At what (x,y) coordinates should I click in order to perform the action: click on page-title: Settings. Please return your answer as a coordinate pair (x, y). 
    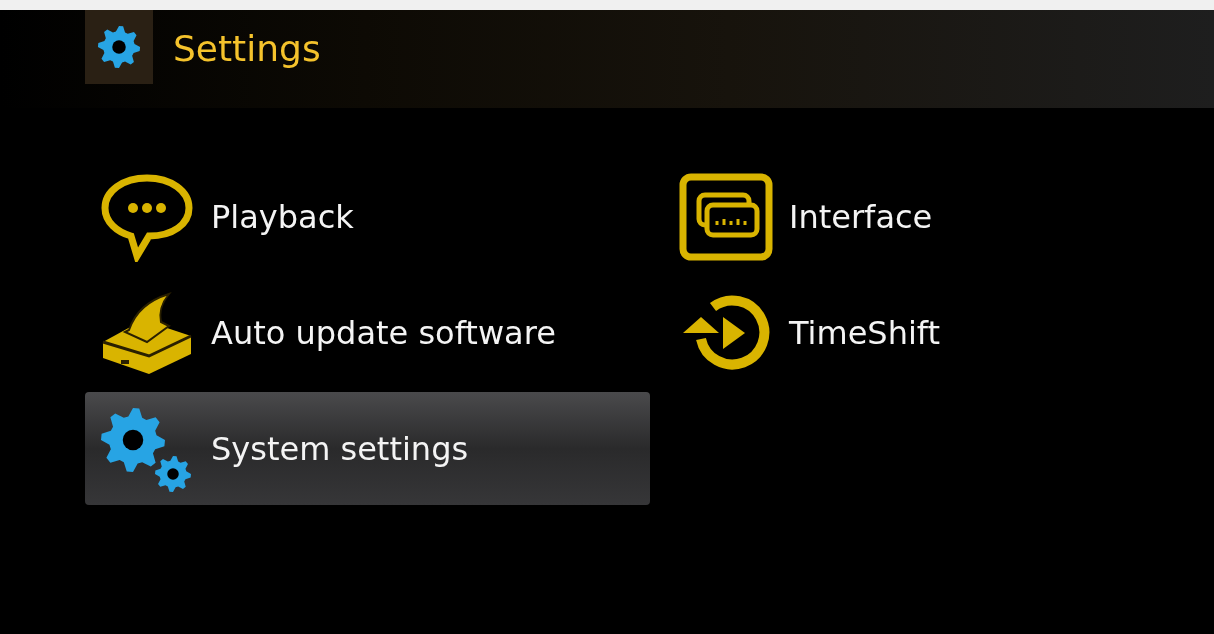
    Looking at the image, I should click on (247, 48).